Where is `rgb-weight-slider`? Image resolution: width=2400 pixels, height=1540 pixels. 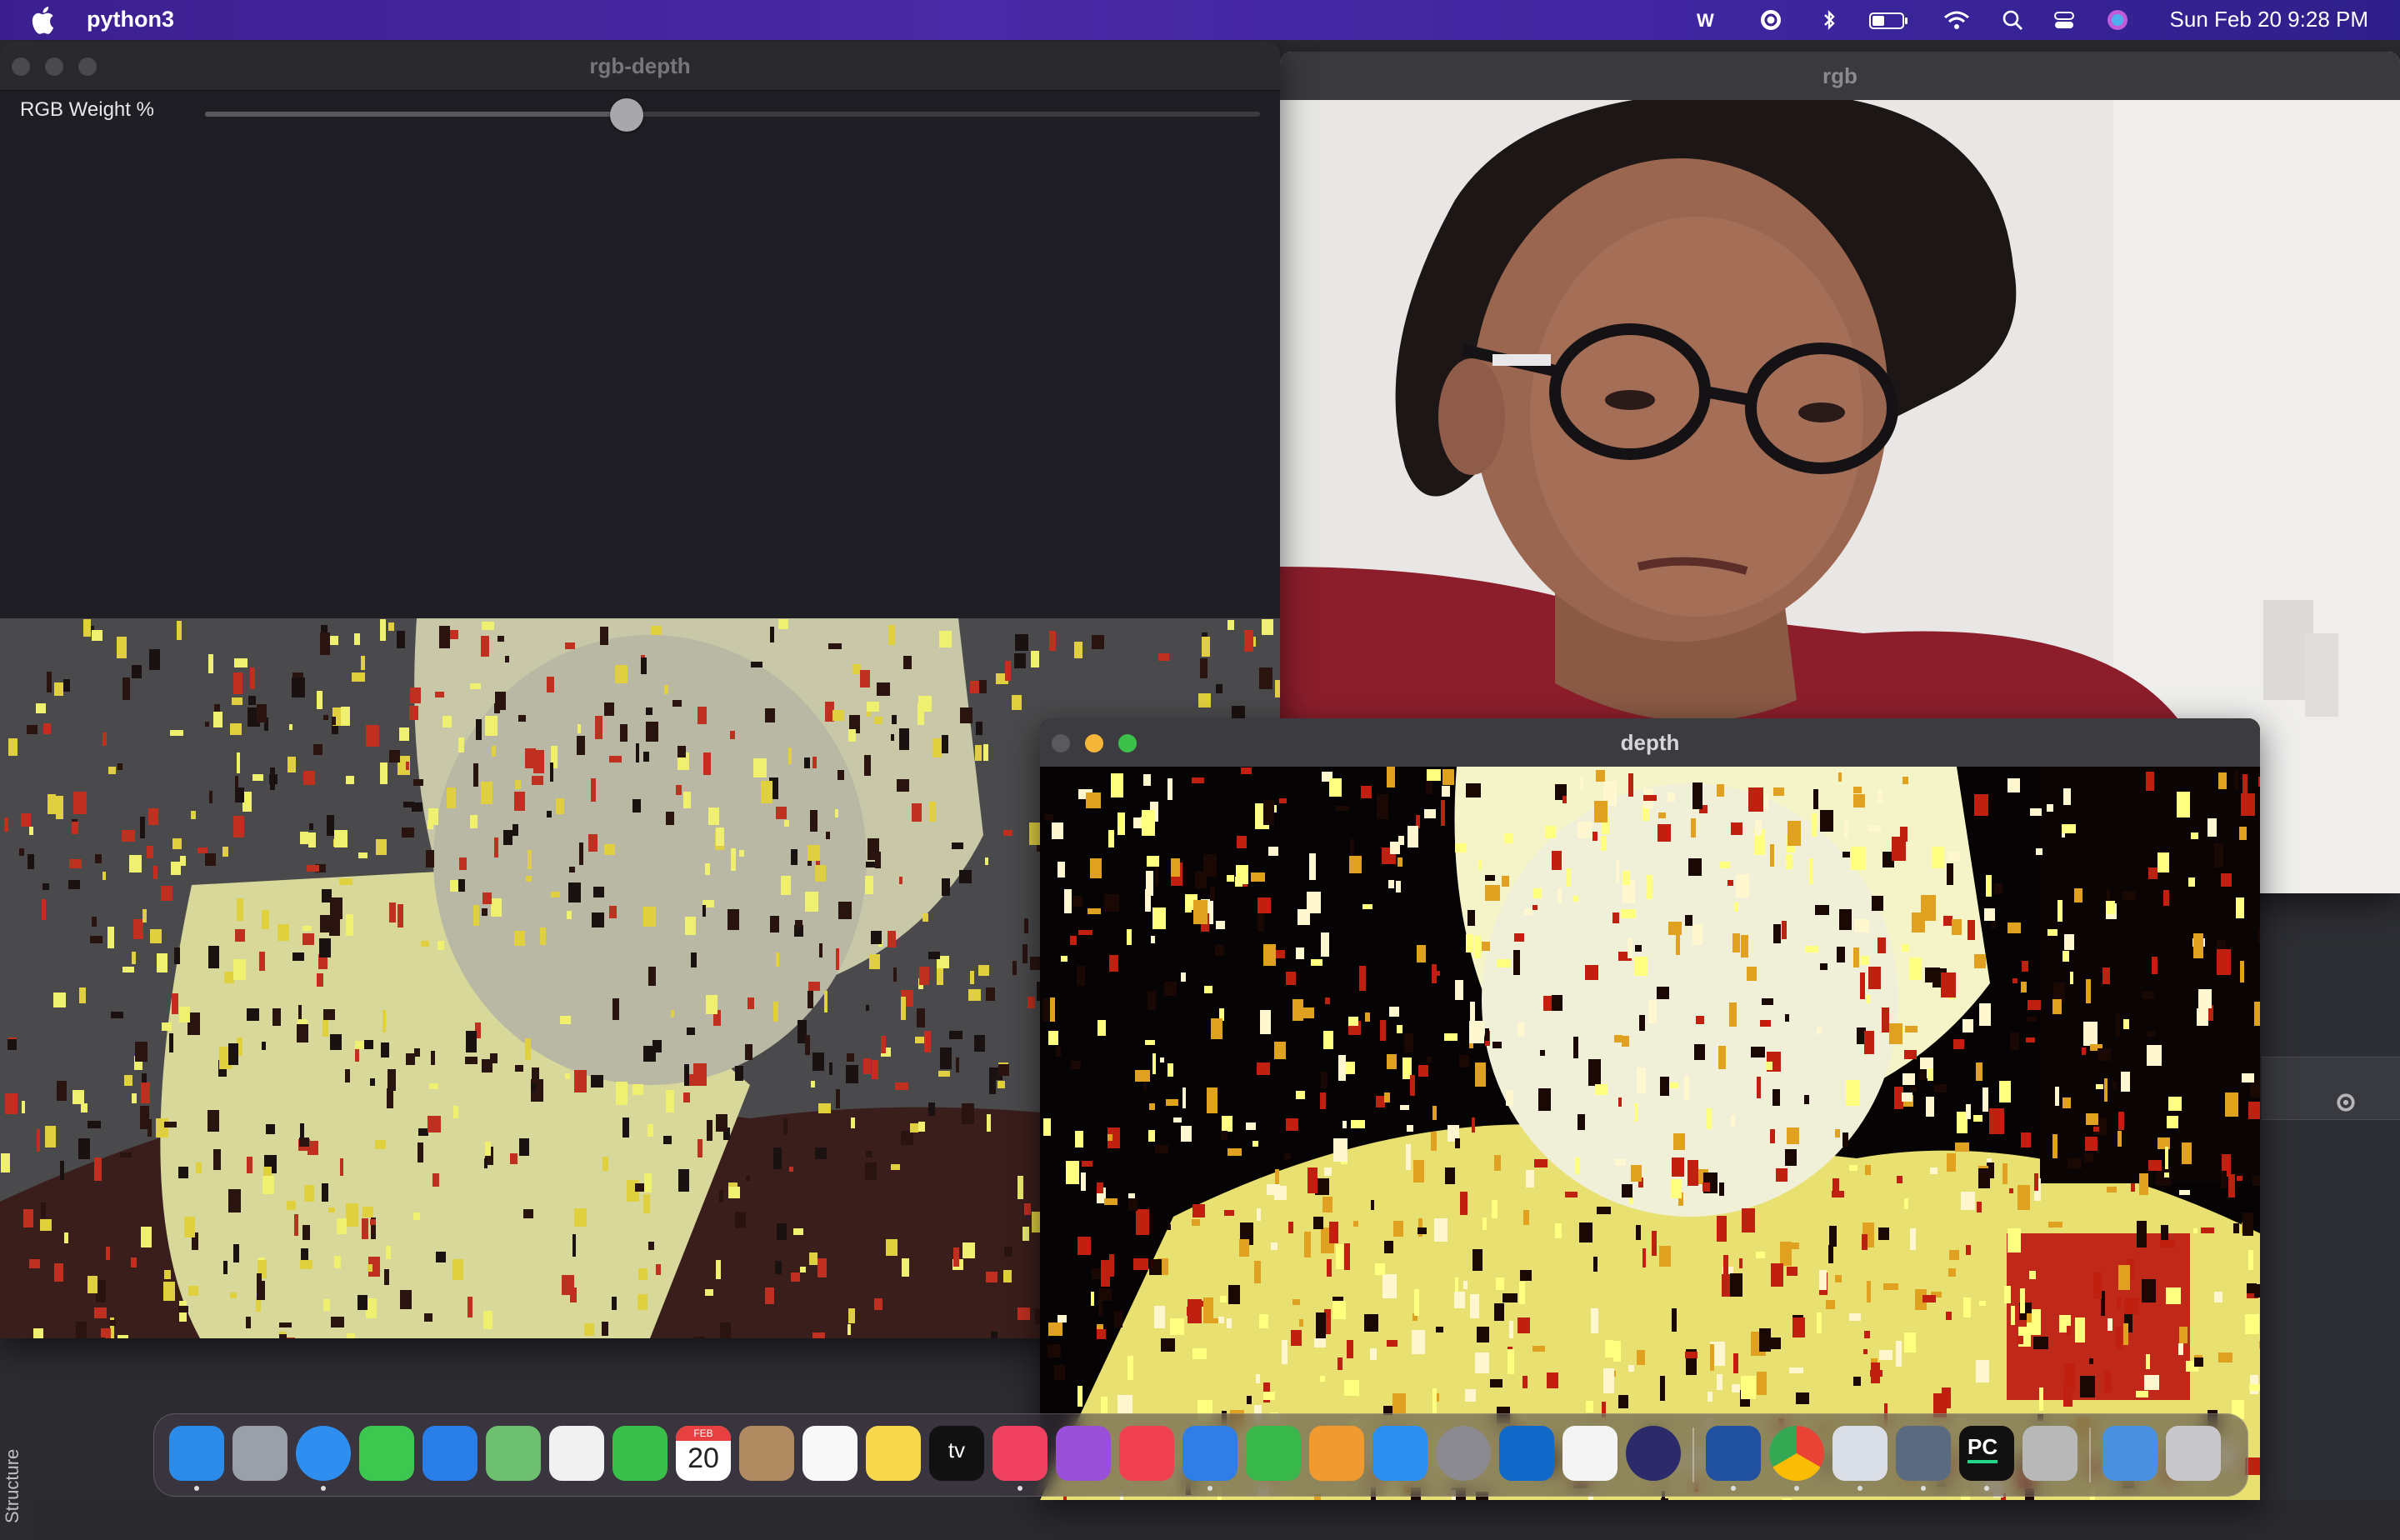
rgb-weight-slider is located at coordinates (732, 115).